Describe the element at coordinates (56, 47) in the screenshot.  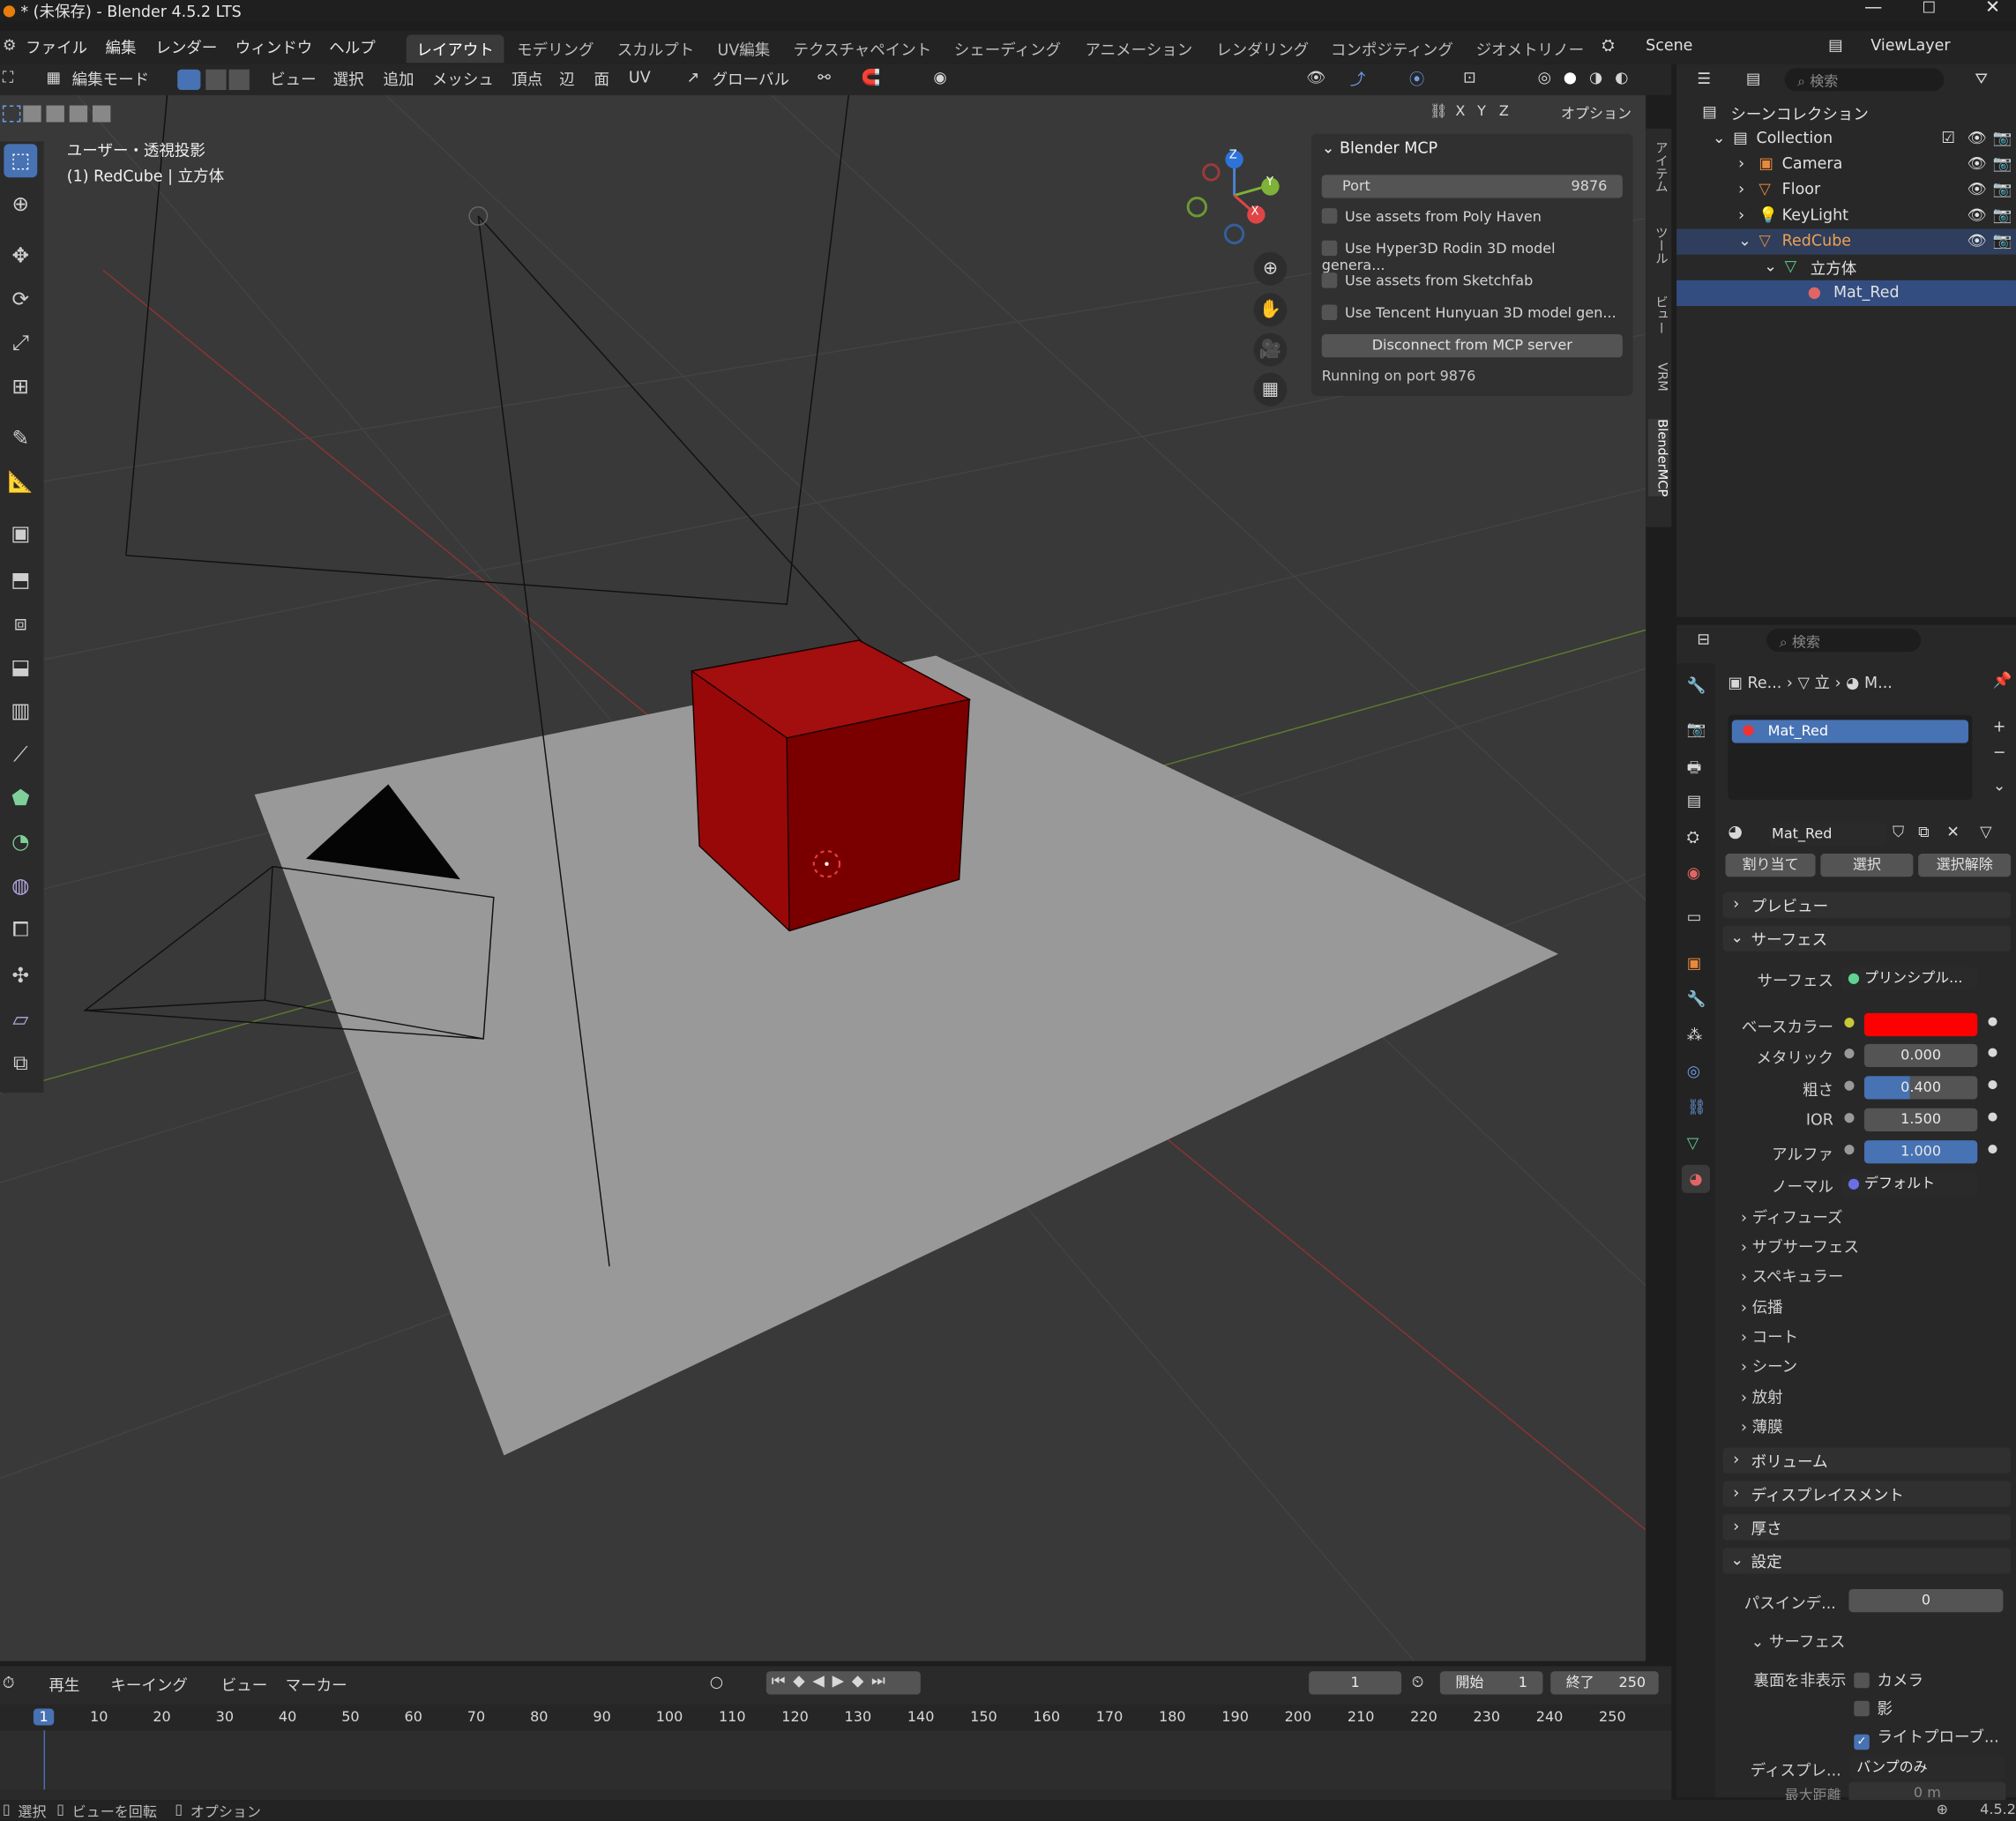
I see `menu-file: ファイル` at that location.